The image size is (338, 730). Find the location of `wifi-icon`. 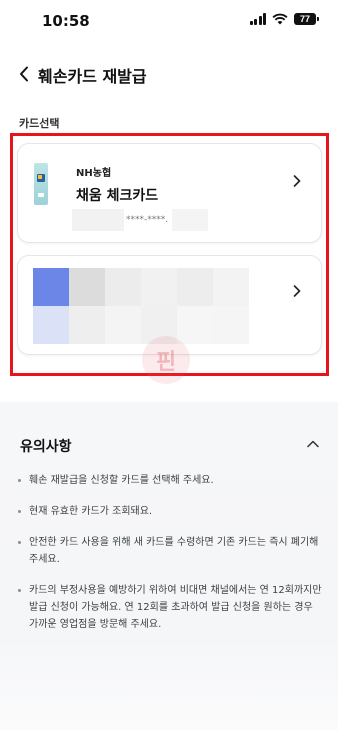

wifi-icon is located at coordinates (280, 19).